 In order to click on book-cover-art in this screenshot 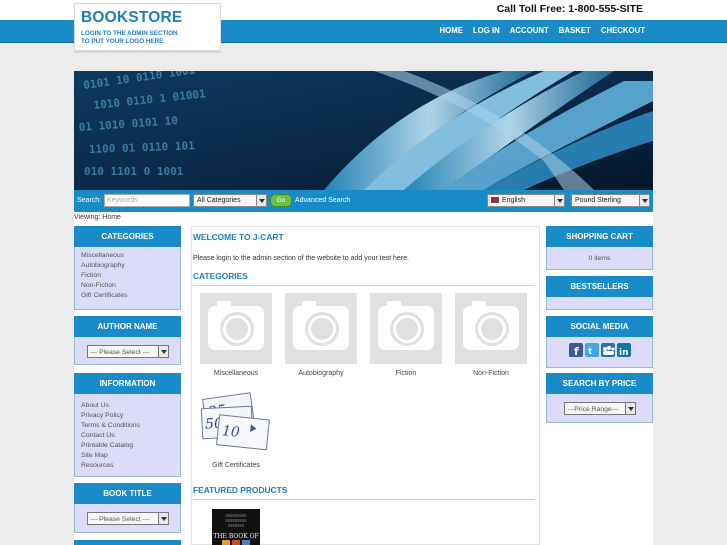, I will do `click(236, 542)`.